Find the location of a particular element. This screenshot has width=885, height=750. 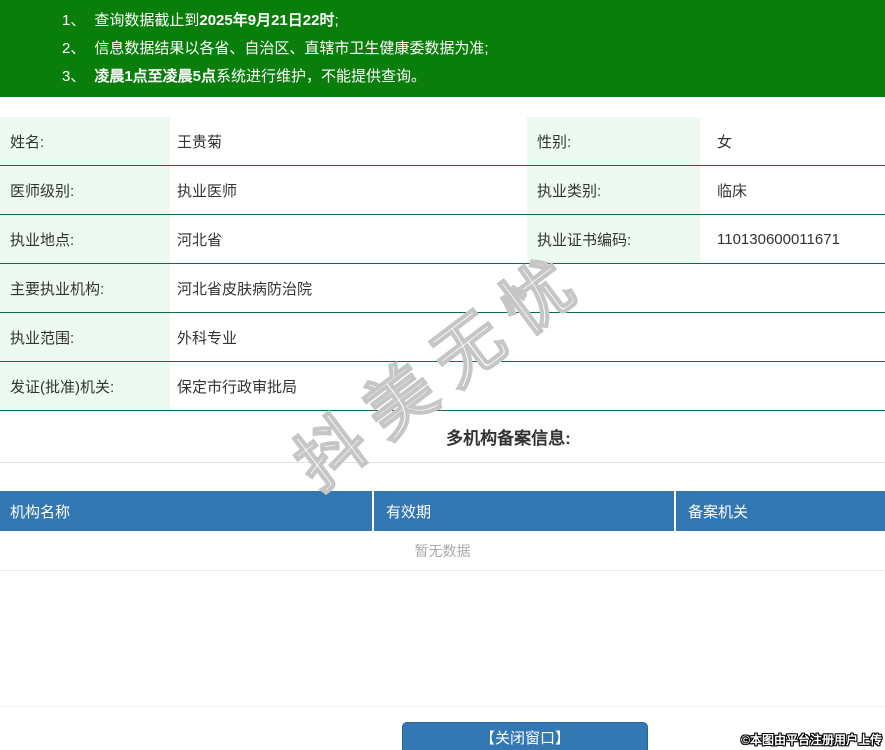

table-row: 医师级别: 执业医师 执业类别: 临床 is located at coordinates (442, 190).